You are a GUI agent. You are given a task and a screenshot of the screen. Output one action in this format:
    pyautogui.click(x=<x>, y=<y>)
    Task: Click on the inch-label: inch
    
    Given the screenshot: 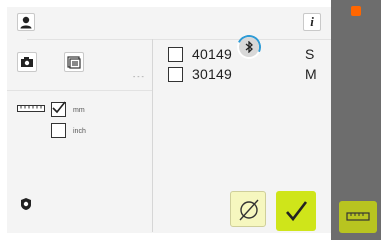 What is the action you would take?
    pyautogui.click(x=79, y=131)
    